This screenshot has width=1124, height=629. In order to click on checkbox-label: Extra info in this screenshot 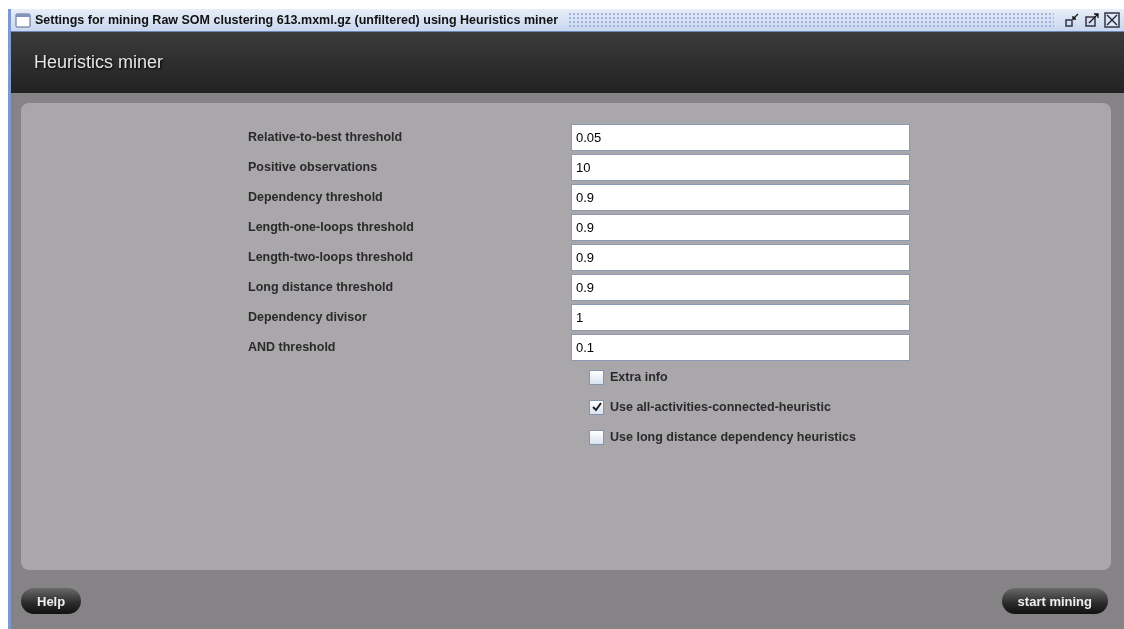, I will do `click(639, 377)`.